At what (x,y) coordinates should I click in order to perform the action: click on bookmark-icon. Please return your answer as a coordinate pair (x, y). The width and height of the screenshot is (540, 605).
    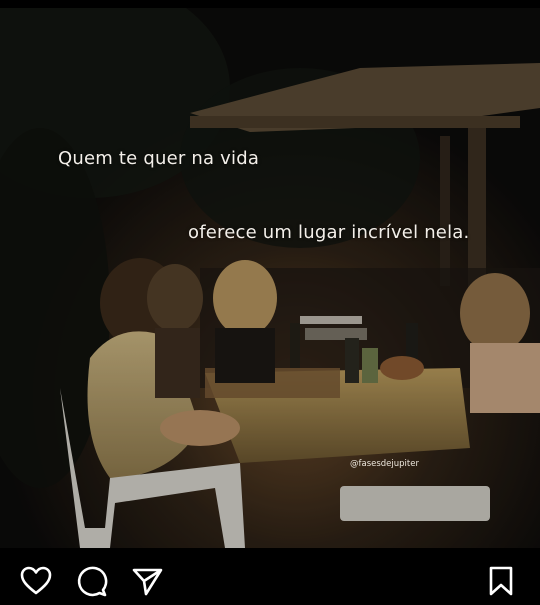
    Looking at the image, I should click on (501, 581).